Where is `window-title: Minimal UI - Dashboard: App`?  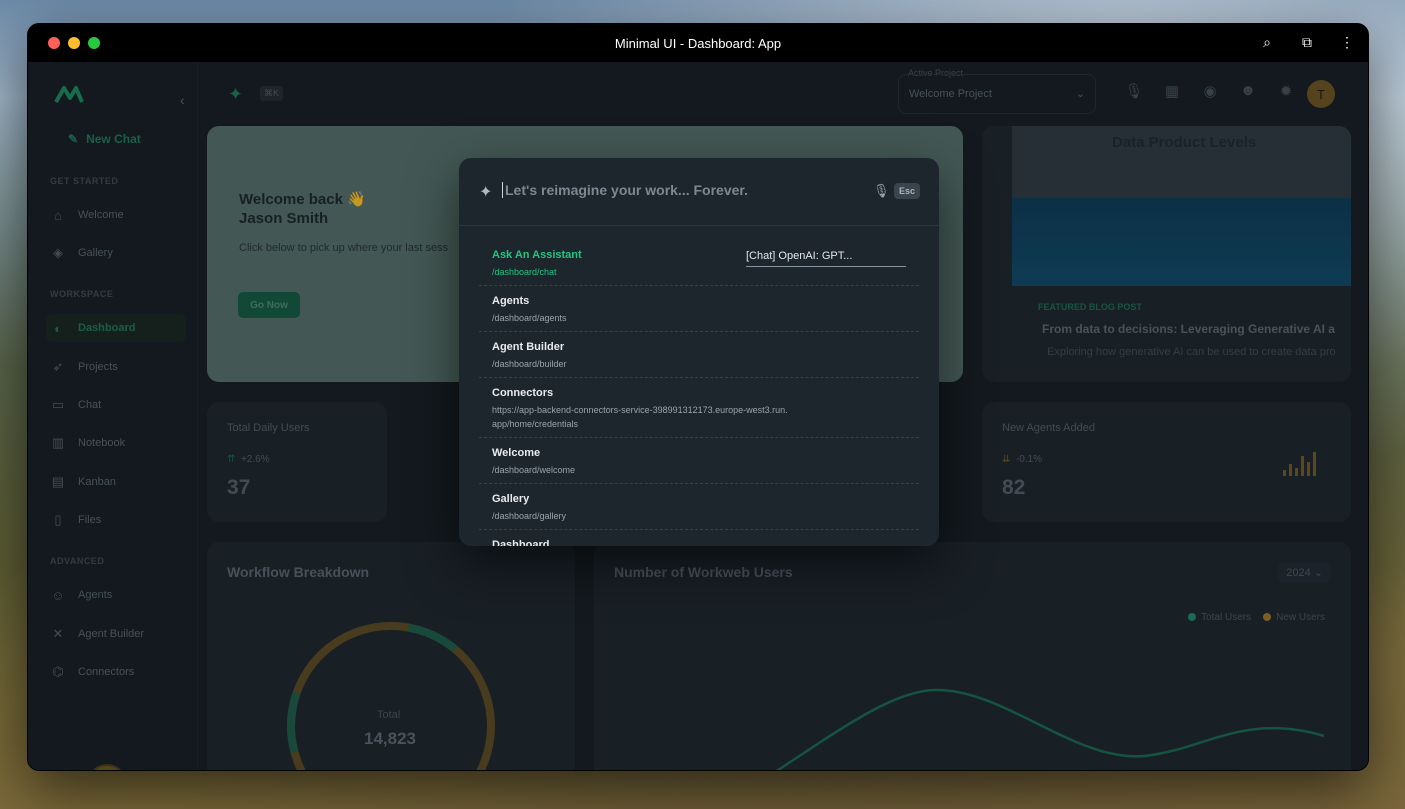
window-title: Minimal UI - Dashboard: App is located at coordinates (698, 43).